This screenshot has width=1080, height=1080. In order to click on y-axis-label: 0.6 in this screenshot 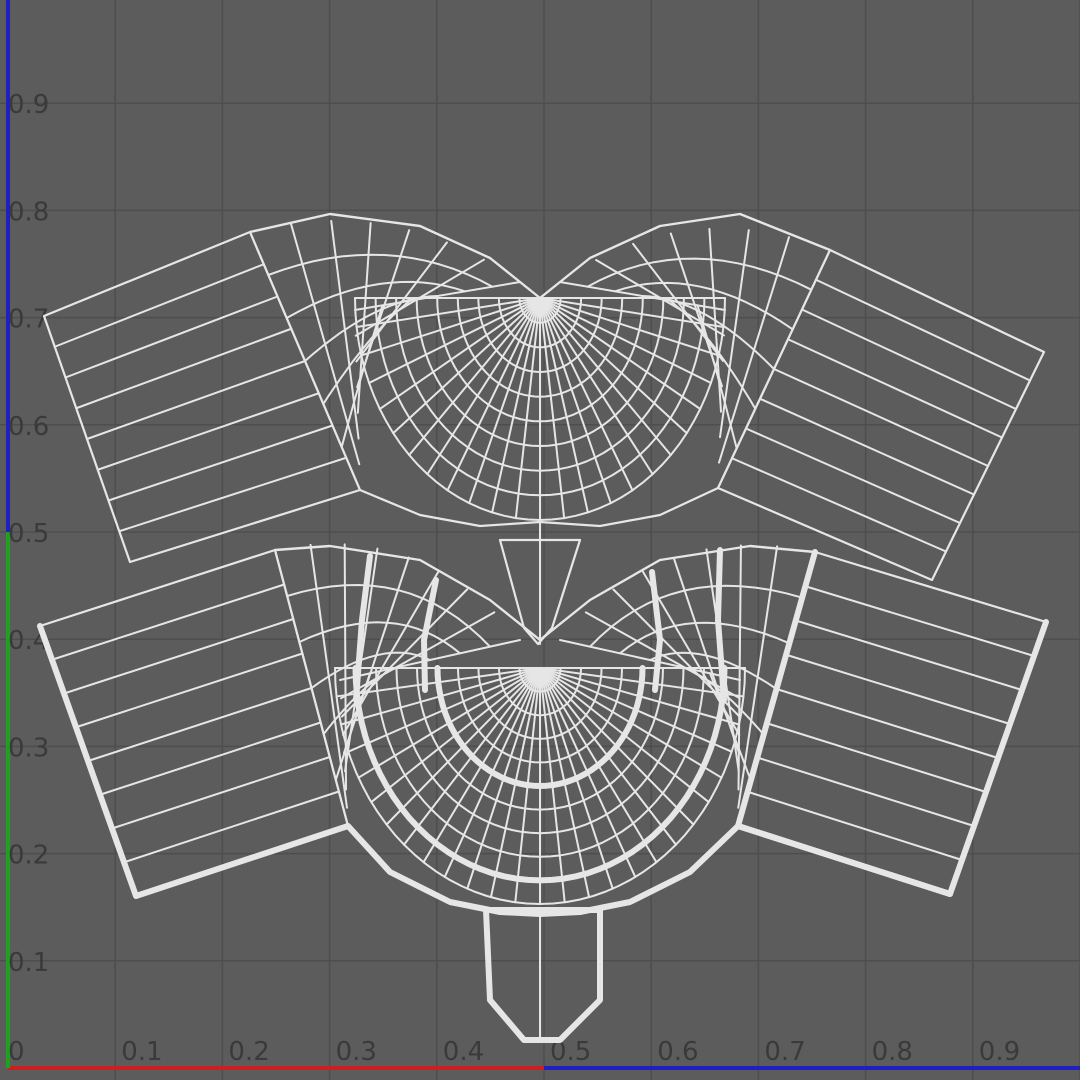, I will do `click(28, 427)`.